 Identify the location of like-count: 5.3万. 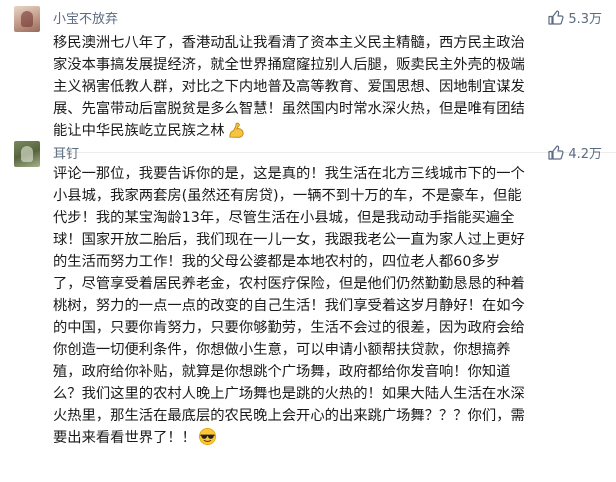
(585, 19).